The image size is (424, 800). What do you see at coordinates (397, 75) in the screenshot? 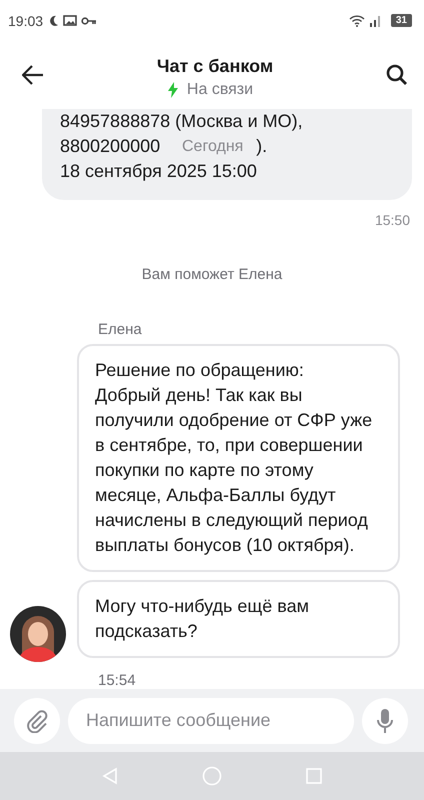
I see `search-icon` at bounding box center [397, 75].